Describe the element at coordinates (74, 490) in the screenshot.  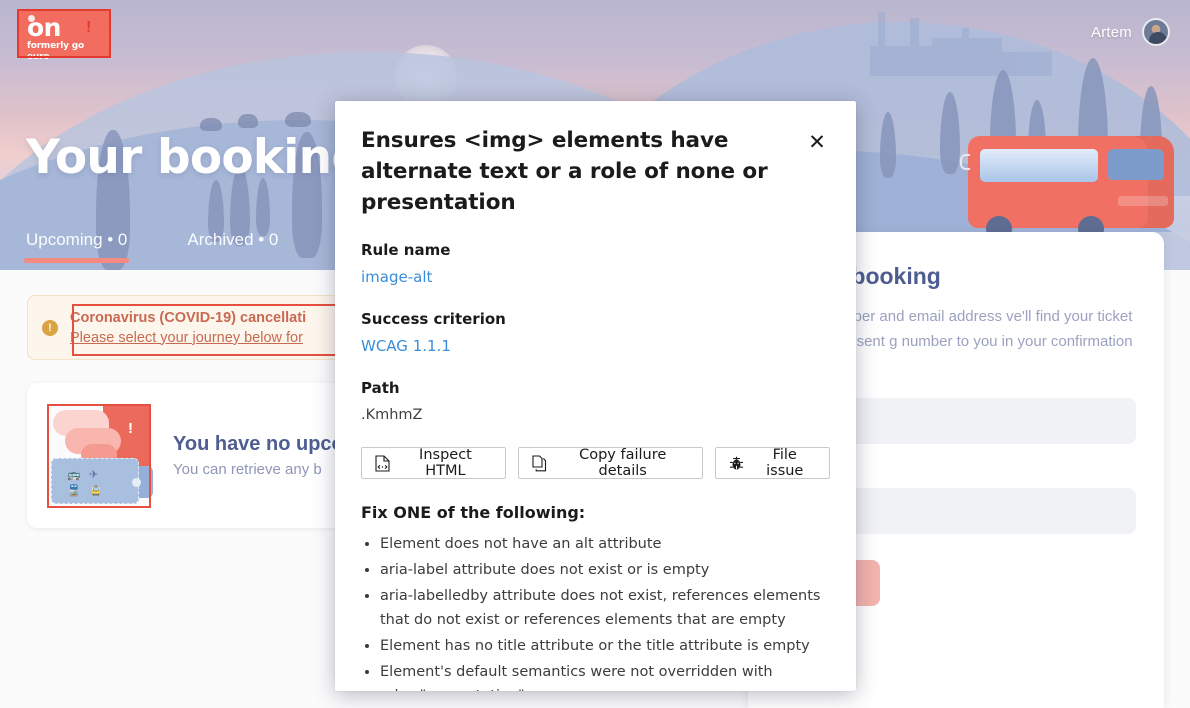
I see `train-icon: 🚆` at that location.